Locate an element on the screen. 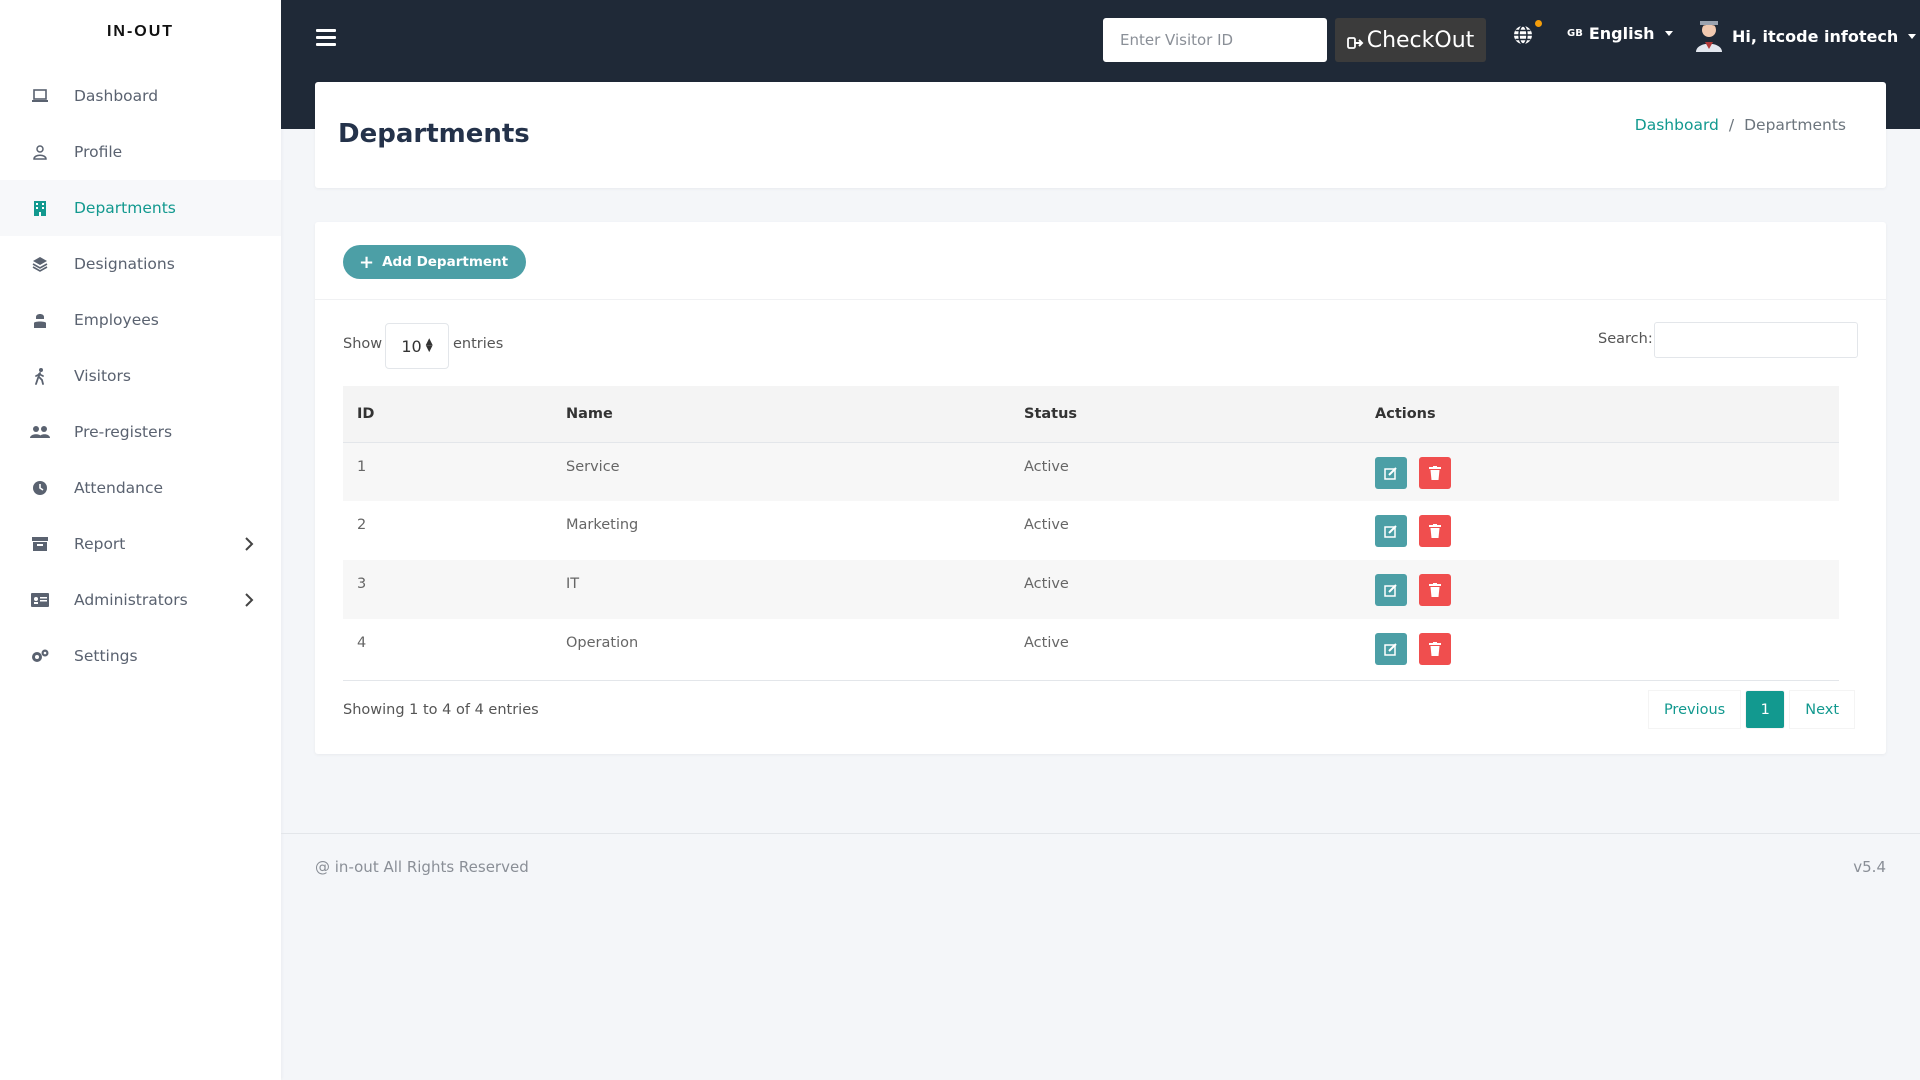  pagination-next: Next is located at coordinates (1822, 709).